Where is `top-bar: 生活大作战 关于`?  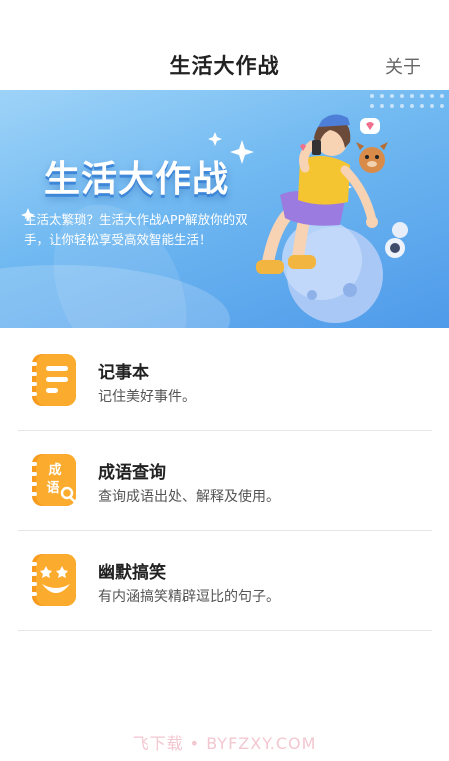
top-bar: 生活大作战 关于 is located at coordinates (224, 45).